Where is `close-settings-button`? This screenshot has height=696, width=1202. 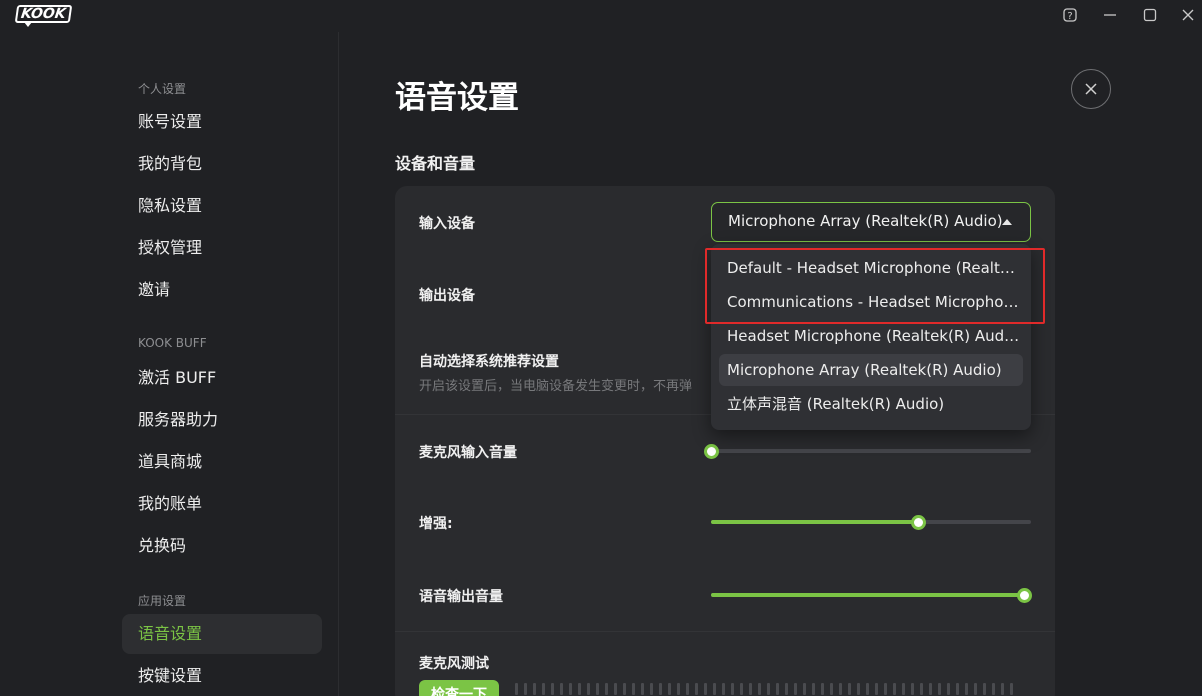 close-settings-button is located at coordinates (1091, 89).